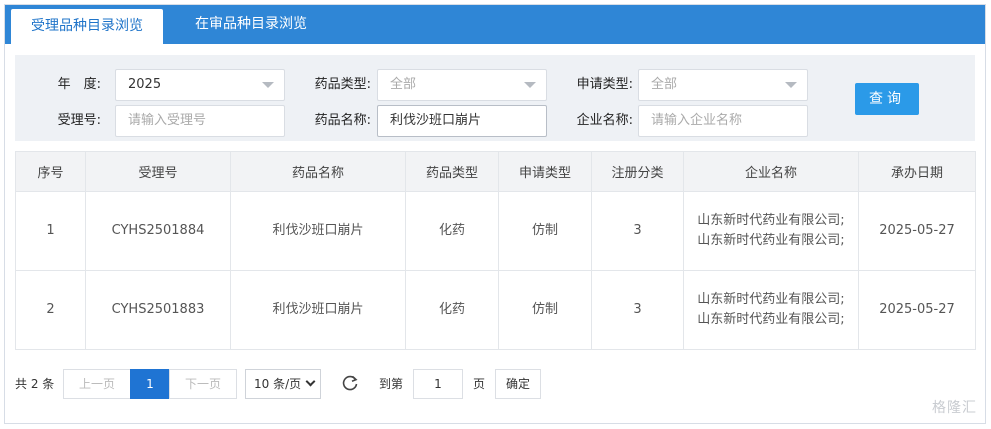 The height and width of the screenshot is (429, 991). I want to click on total-count: 共 2 条, so click(35, 384).